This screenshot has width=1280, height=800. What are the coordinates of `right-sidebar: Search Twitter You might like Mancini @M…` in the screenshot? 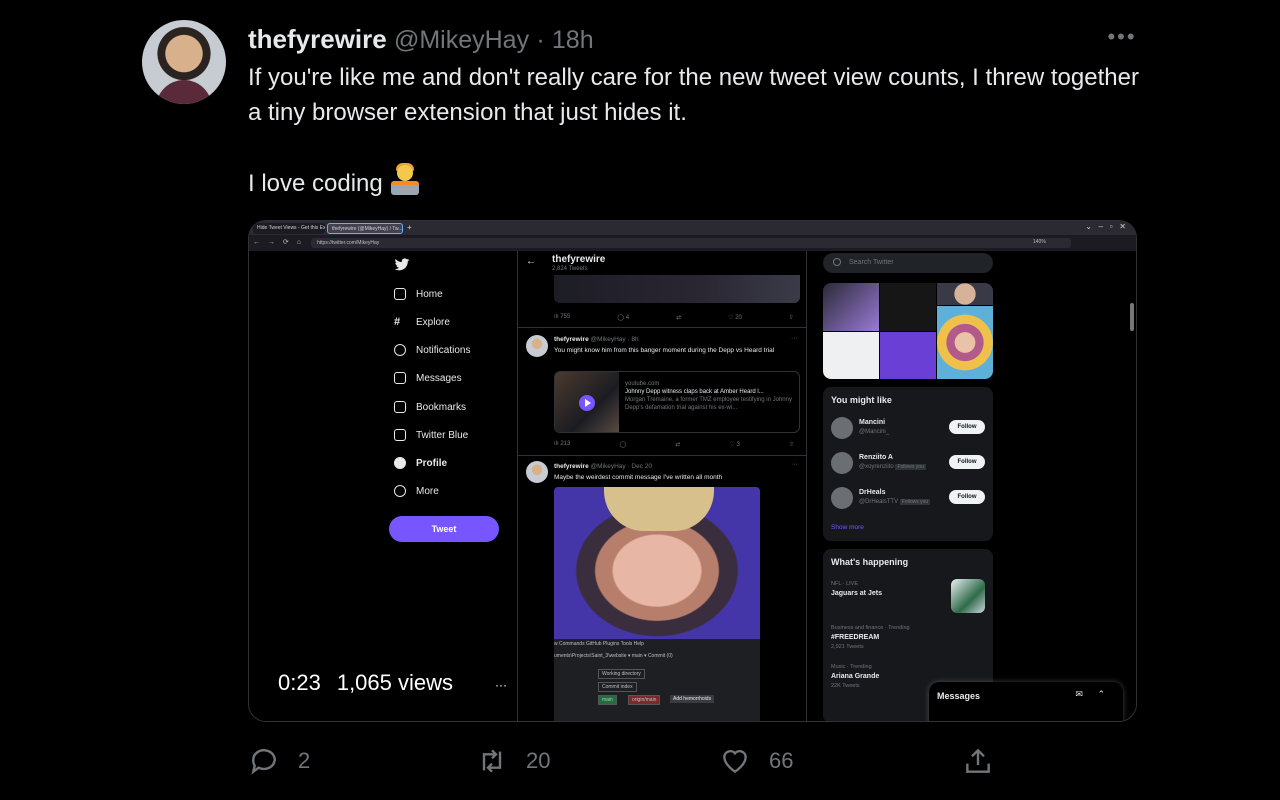 It's located at (908, 486).